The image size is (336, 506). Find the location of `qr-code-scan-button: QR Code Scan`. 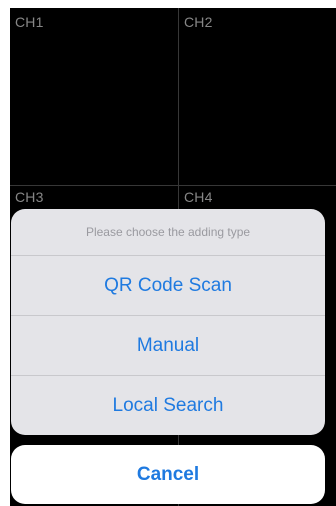

qr-code-scan-button: QR Code Scan is located at coordinates (168, 286).